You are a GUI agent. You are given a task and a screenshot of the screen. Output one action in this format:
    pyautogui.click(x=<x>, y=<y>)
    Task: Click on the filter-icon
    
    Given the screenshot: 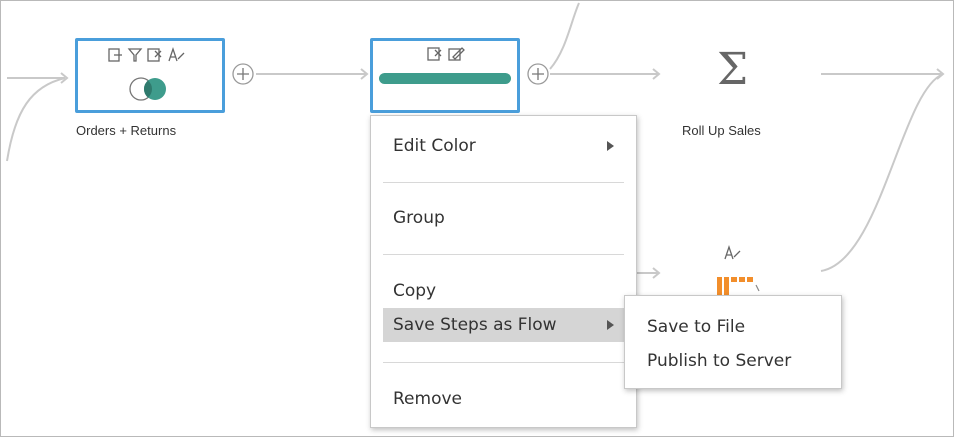 What is the action you would take?
    pyautogui.click(x=135, y=55)
    